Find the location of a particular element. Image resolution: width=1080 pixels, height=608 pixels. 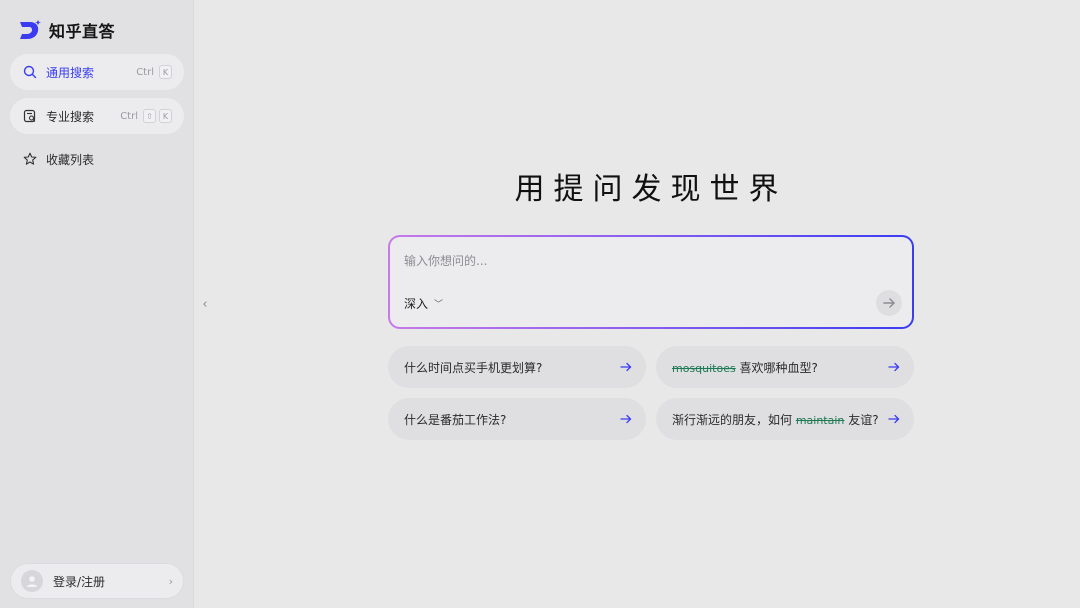

sidebar-item-label: 专业搜索 is located at coordinates (70, 116).